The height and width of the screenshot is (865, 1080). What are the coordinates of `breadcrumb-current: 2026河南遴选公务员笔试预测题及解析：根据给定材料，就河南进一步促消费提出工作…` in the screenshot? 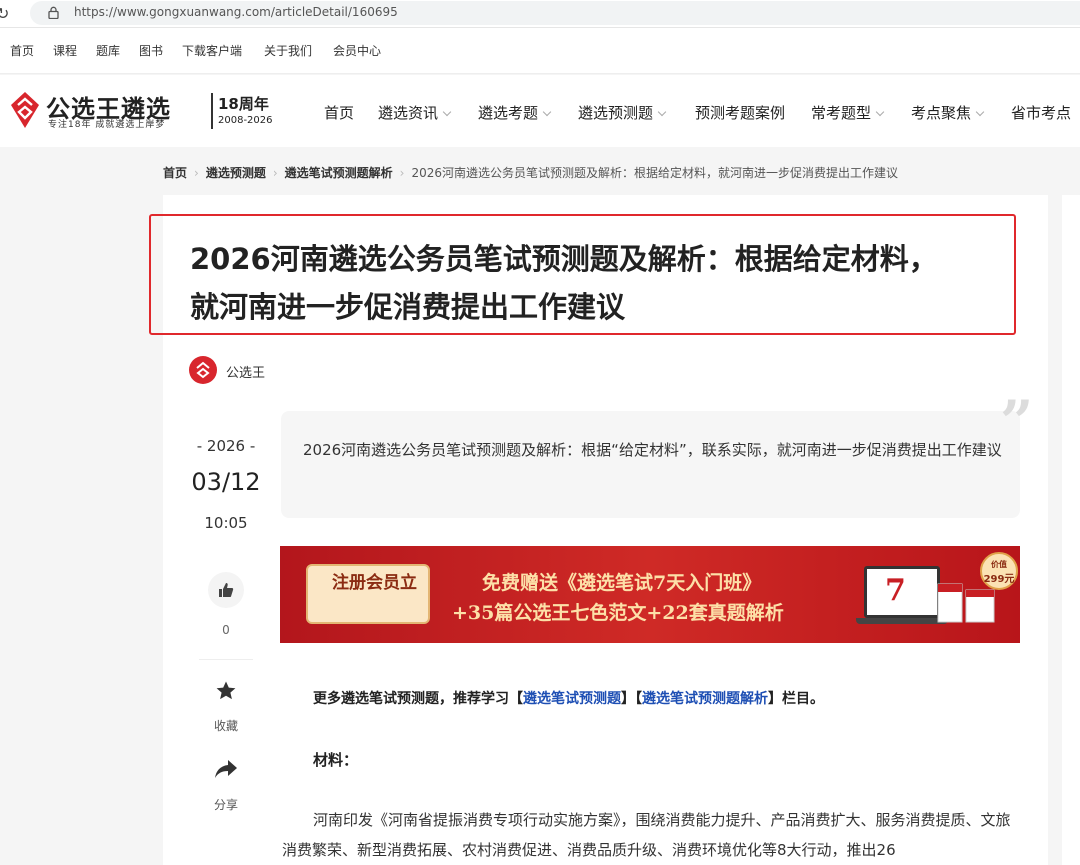 It's located at (655, 173).